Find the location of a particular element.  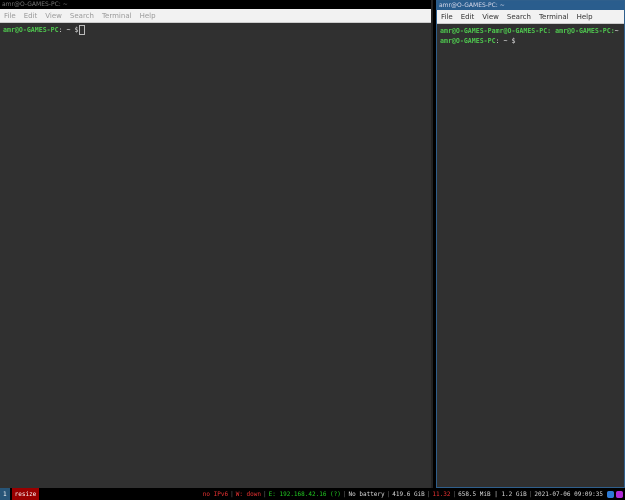

disk-usage: 419.6 GiB is located at coordinates (408, 494).